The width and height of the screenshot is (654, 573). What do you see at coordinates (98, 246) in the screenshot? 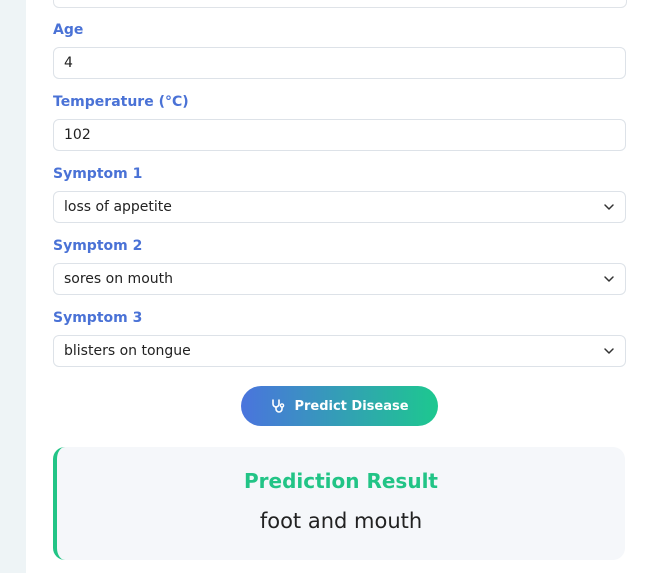
I see `symptom2-label: Symptom 2` at bounding box center [98, 246].